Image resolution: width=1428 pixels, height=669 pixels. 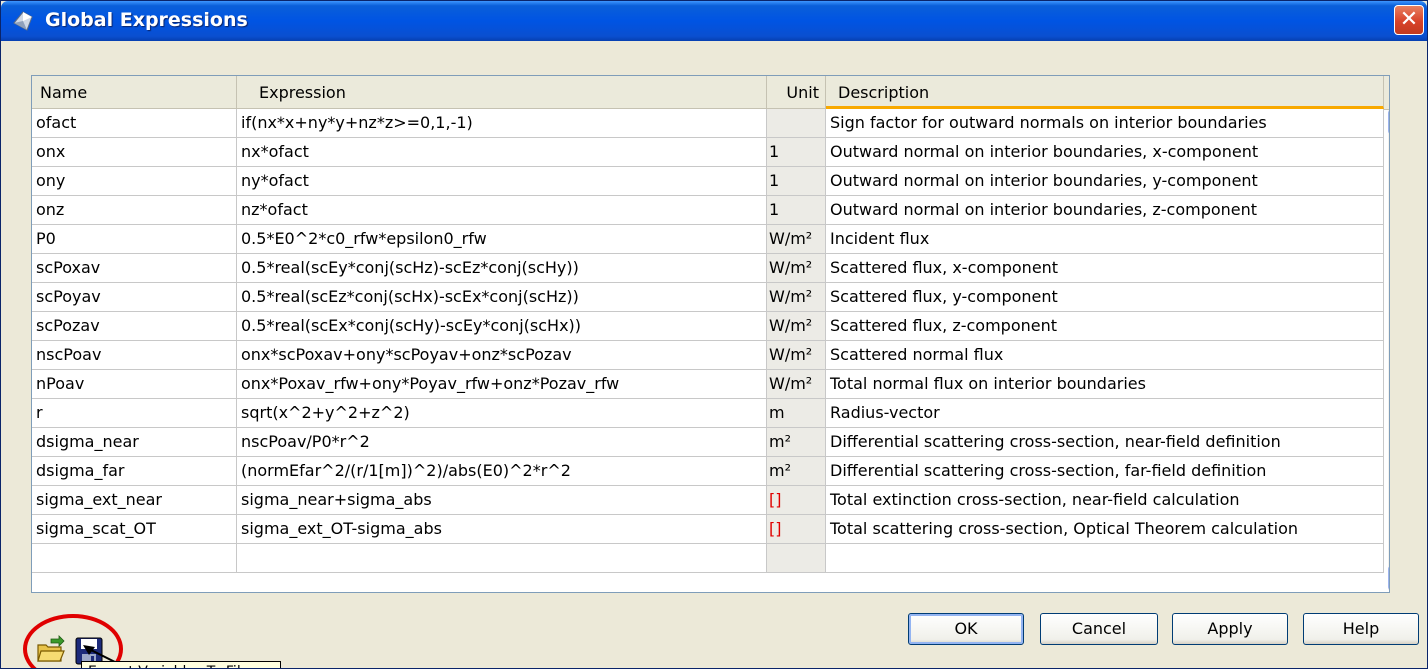 I want to click on column-header-description: Description, so click(x=1105, y=92).